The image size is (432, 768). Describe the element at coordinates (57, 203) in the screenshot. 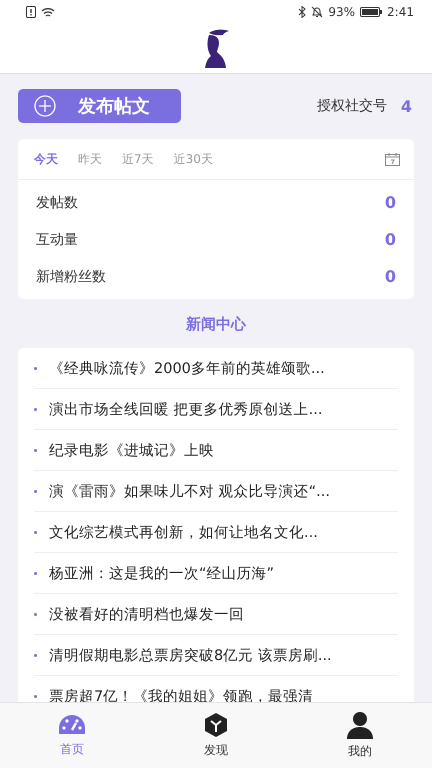

I see `stat-label: 发帖数` at that location.